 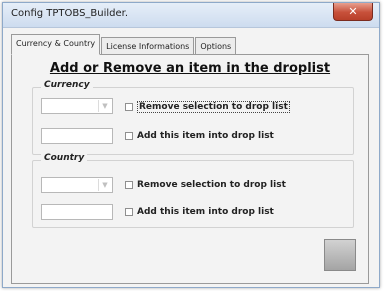 I want to click on country-new-item-input, so click(x=77, y=212).